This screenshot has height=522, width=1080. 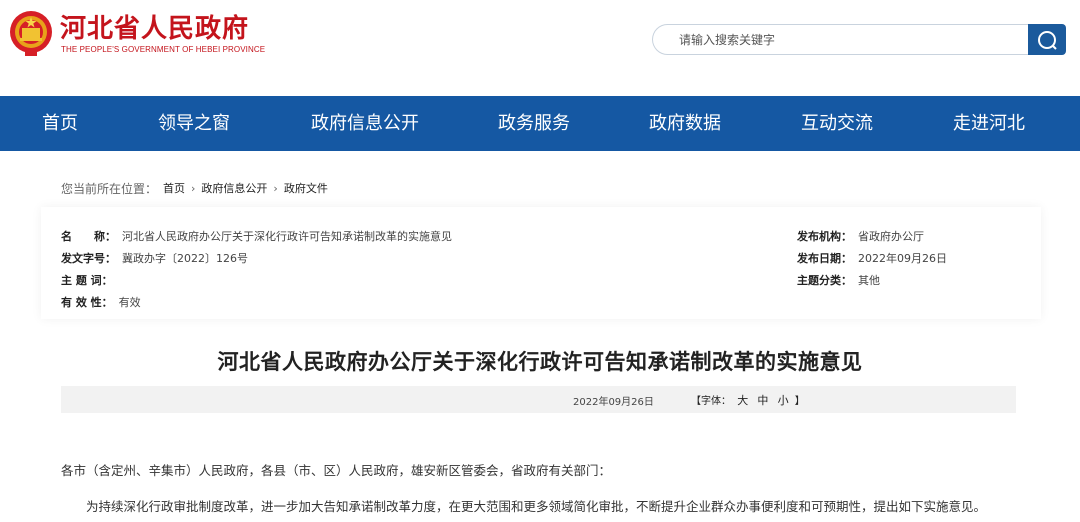 I want to click on font-size-large-button: 大, so click(x=742, y=400).